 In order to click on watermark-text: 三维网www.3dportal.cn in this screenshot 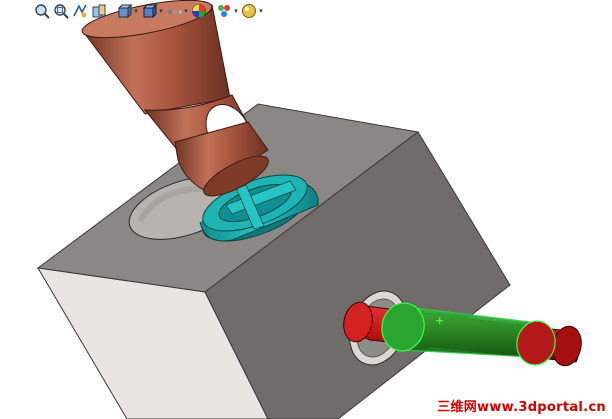, I will do `click(521, 407)`.